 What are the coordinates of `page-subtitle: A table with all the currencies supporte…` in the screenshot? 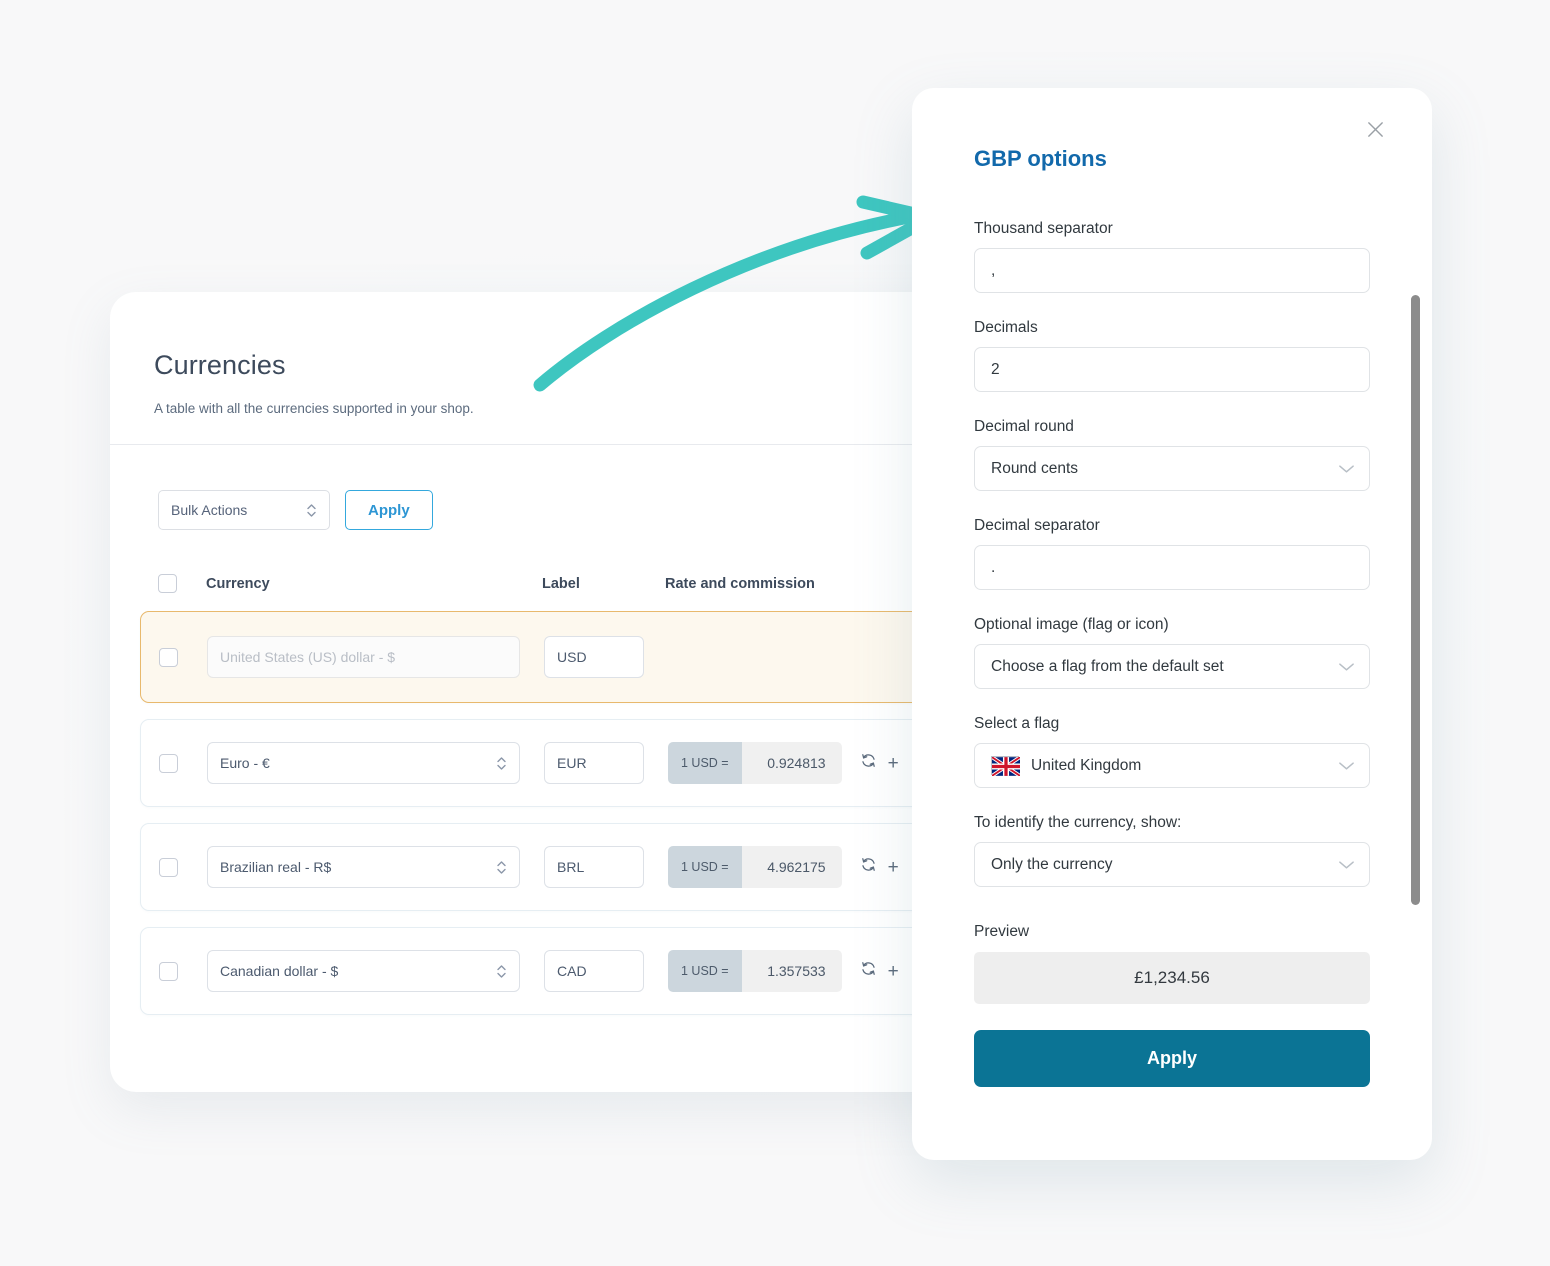 It's located at (314, 408).